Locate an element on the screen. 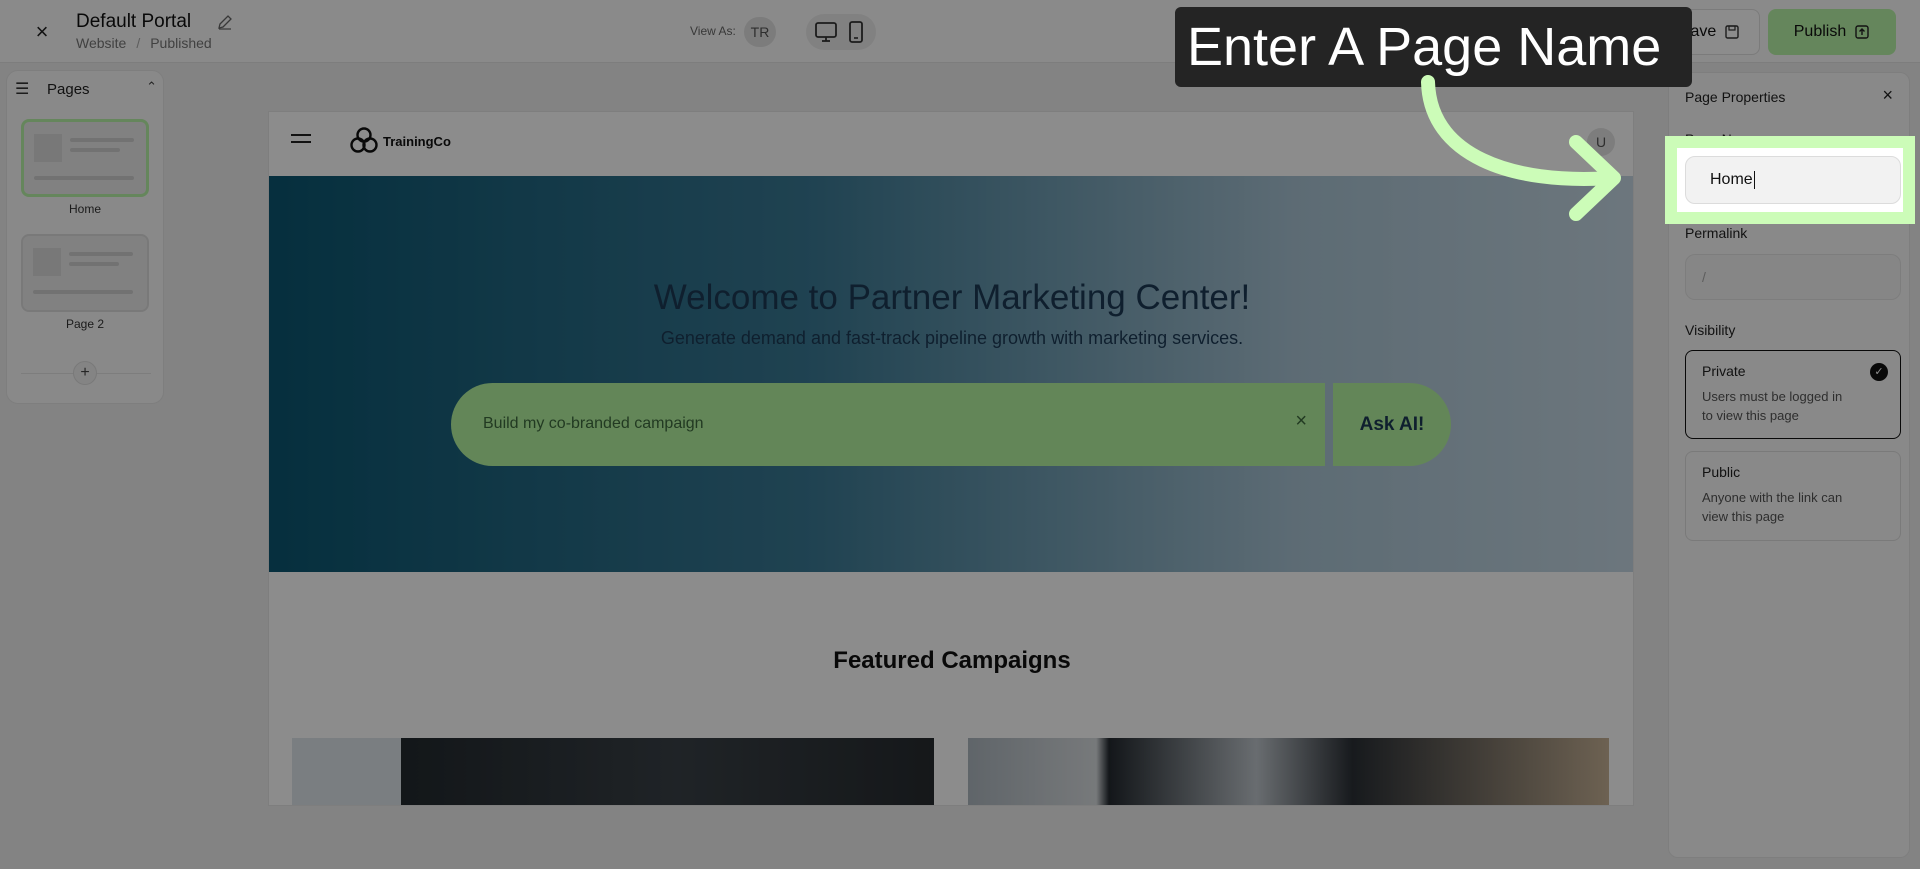  publish-button: Publish is located at coordinates (1832, 32).